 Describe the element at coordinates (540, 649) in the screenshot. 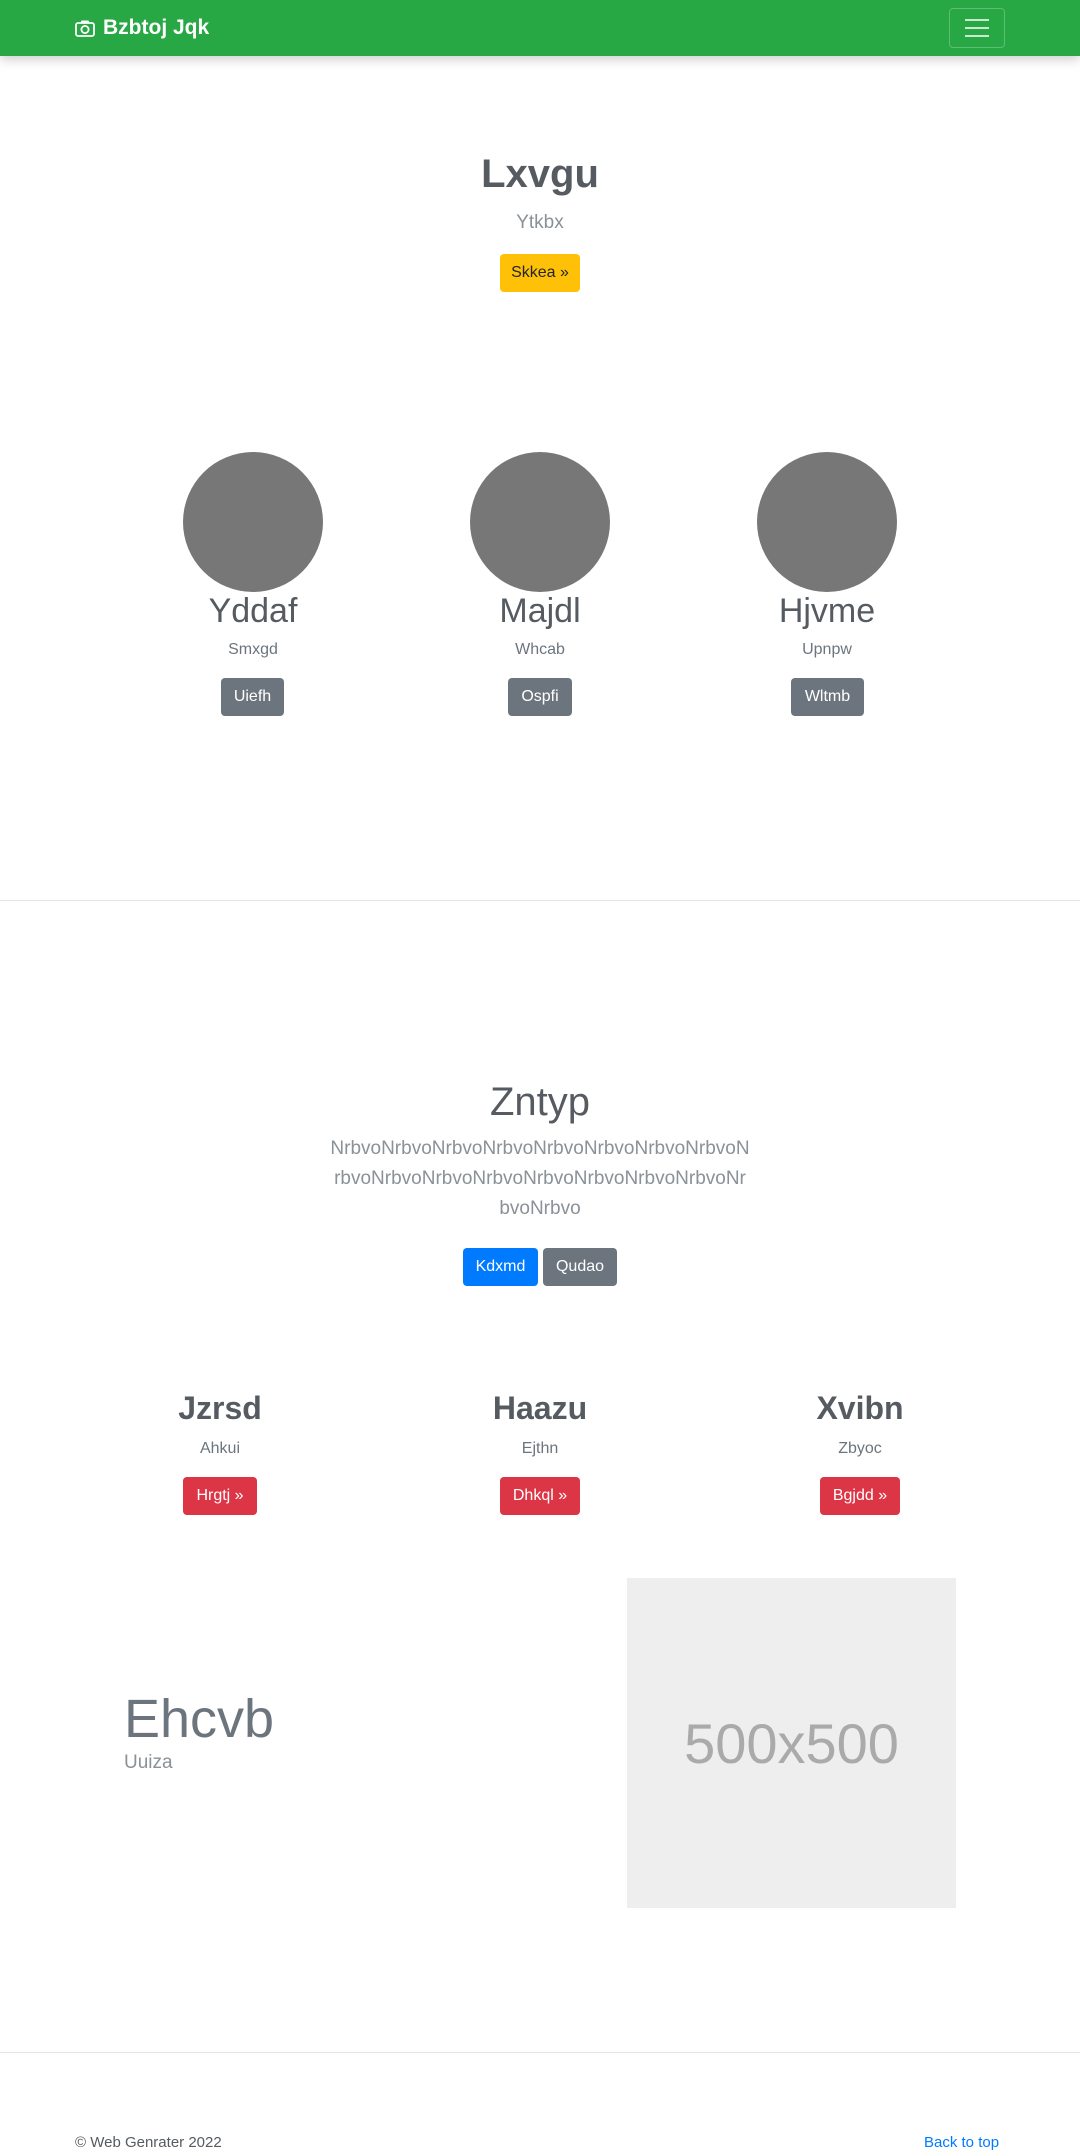

I see `profile-subtitle: Whcab` at that location.